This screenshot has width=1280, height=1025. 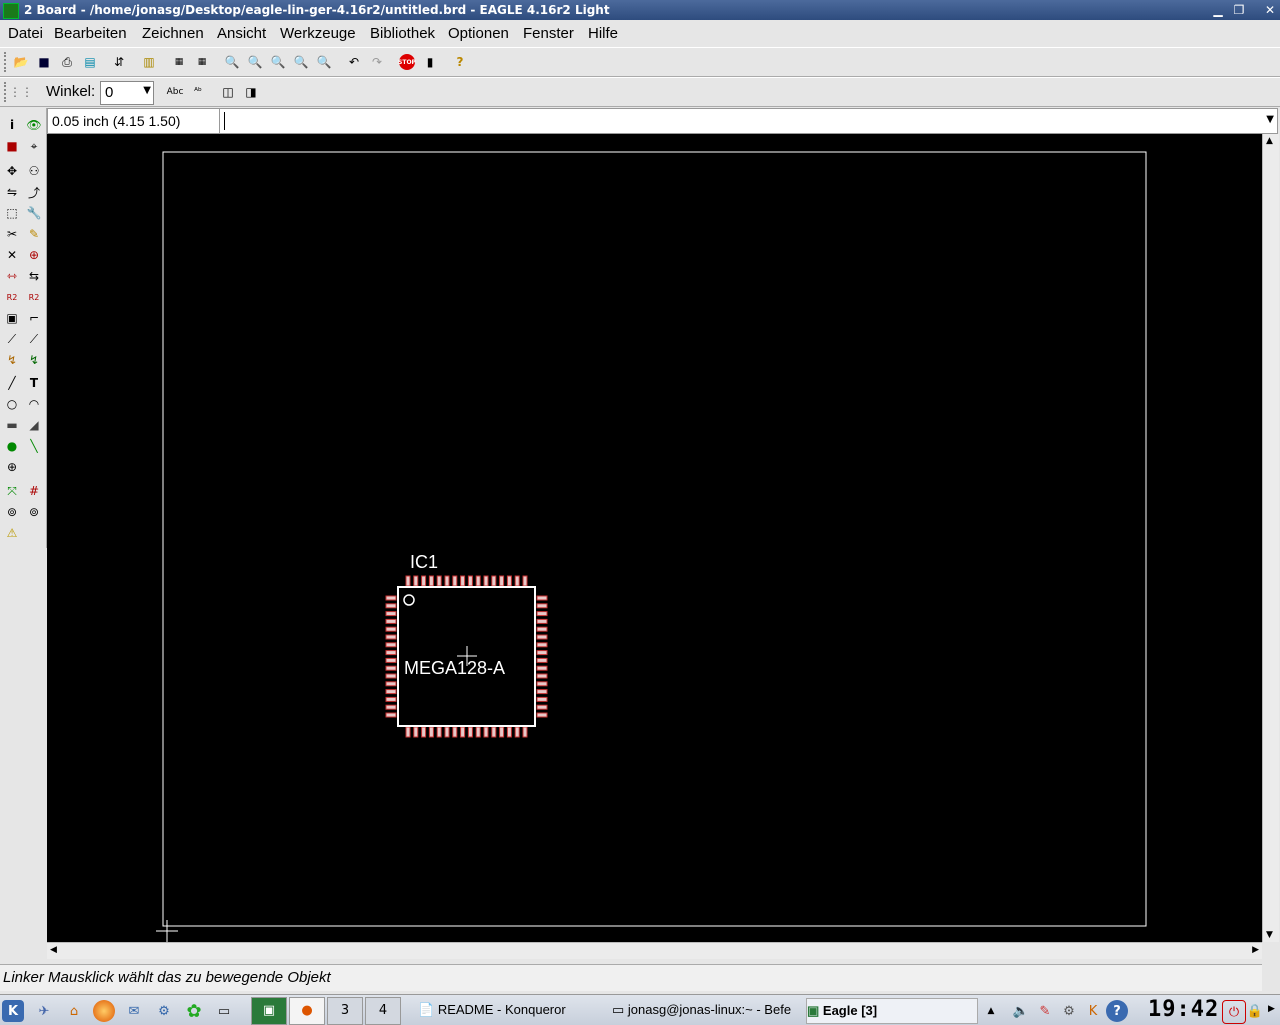 What do you see at coordinates (12, 213) in the screenshot?
I see `group-icon: ⬚` at bounding box center [12, 213].